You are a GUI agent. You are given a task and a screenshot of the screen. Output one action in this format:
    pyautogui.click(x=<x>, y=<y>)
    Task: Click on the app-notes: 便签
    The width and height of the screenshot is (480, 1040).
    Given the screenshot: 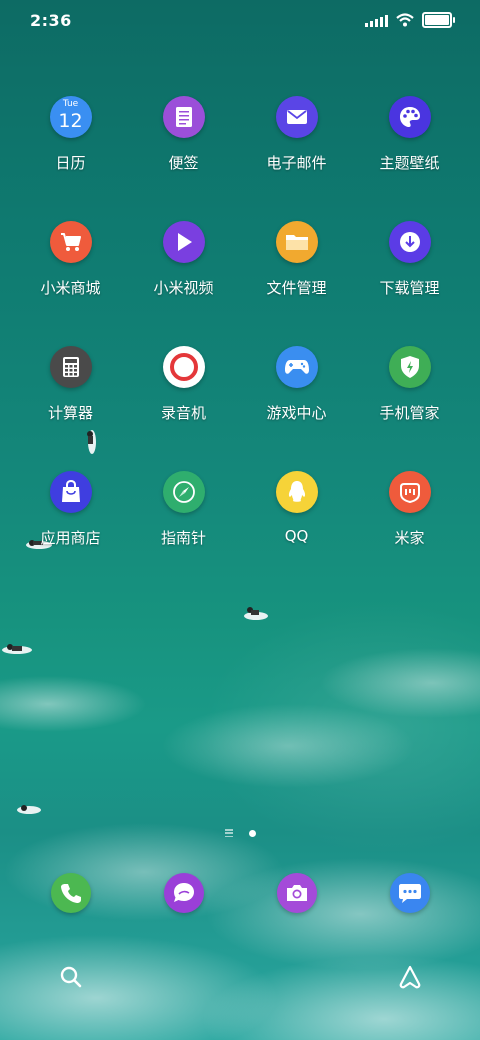 What is the action you would take?
    pyautogui.click(x=183, y=134)
    